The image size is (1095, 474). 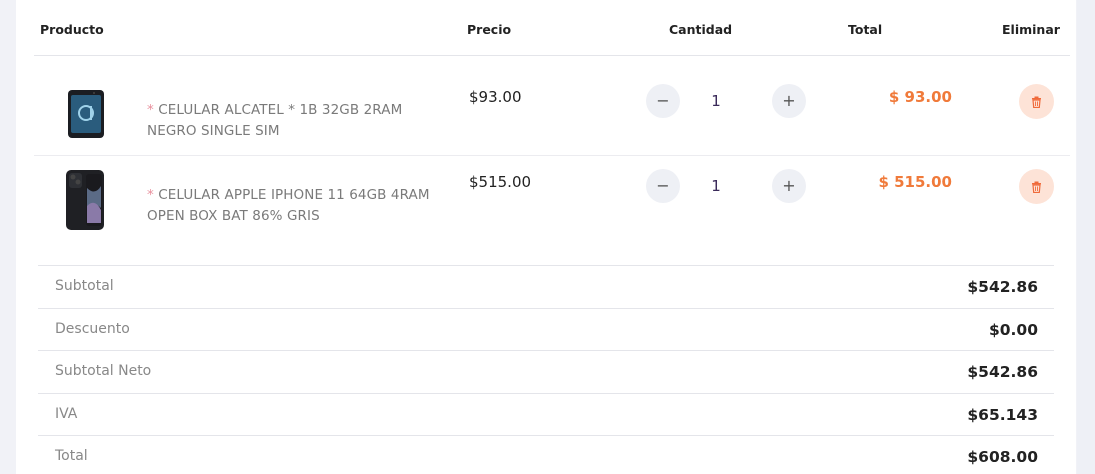 I want to click on row-total: $ 93.00, so click(x=920, y=97).